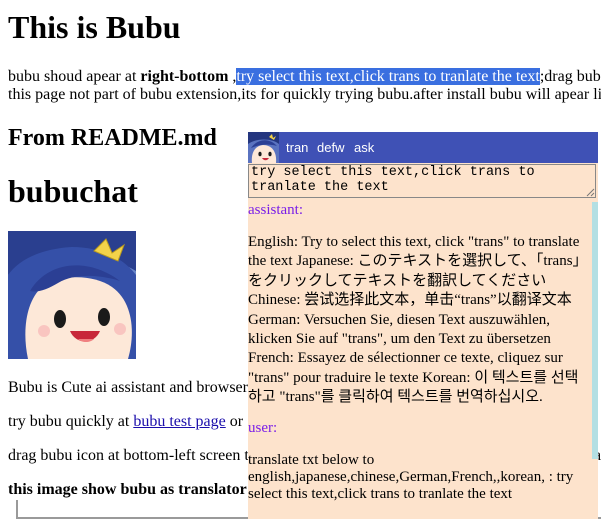 This screenshot has width=601, height=519. Describe the element at coordinates (423, 147) in the screenshot. I see `bubu-toolbar: tran defw ask` at that location.